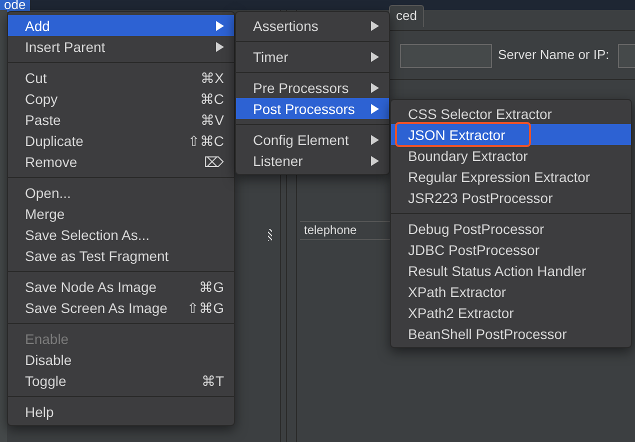 This screenshot has width=635, height=442. I want to click on menu-item: BeanShell PostProcessor, so click(511, 333).